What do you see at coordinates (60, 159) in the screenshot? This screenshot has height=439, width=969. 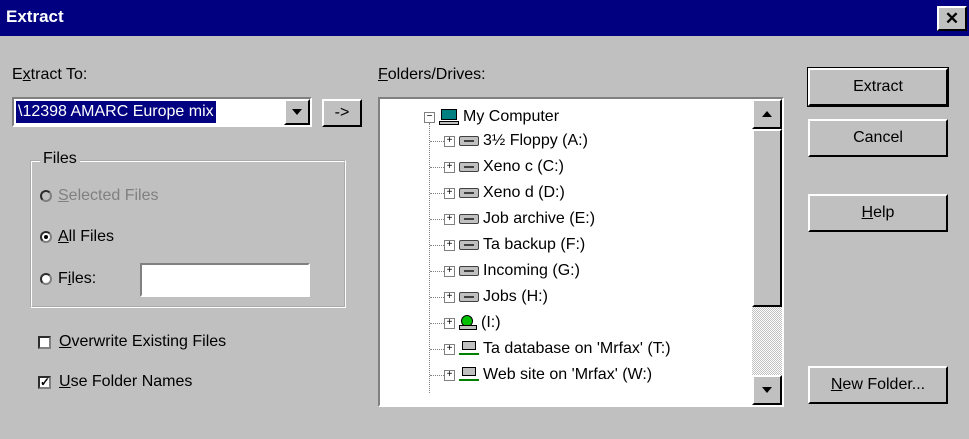 I see `files-legend: Files` at bounding box center [60, 159].